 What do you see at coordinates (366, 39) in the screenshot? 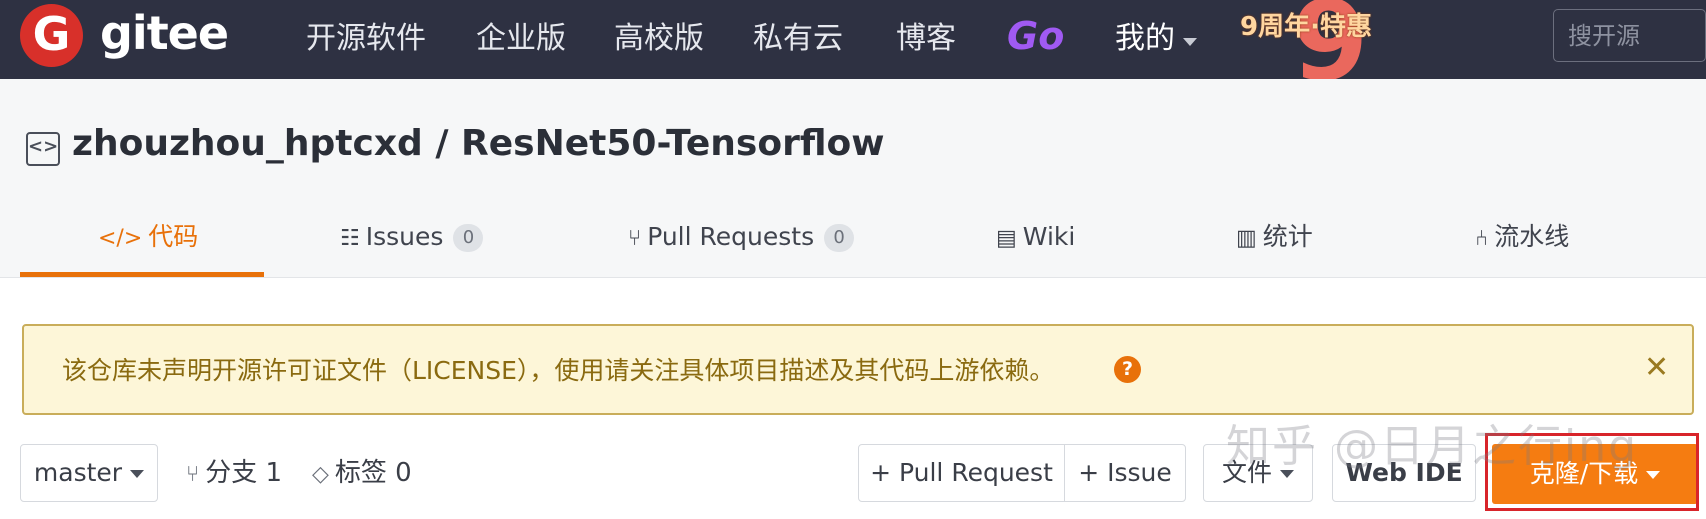
I see `nav-item-open-source: 开源软件` at bounding box center [366, 39].